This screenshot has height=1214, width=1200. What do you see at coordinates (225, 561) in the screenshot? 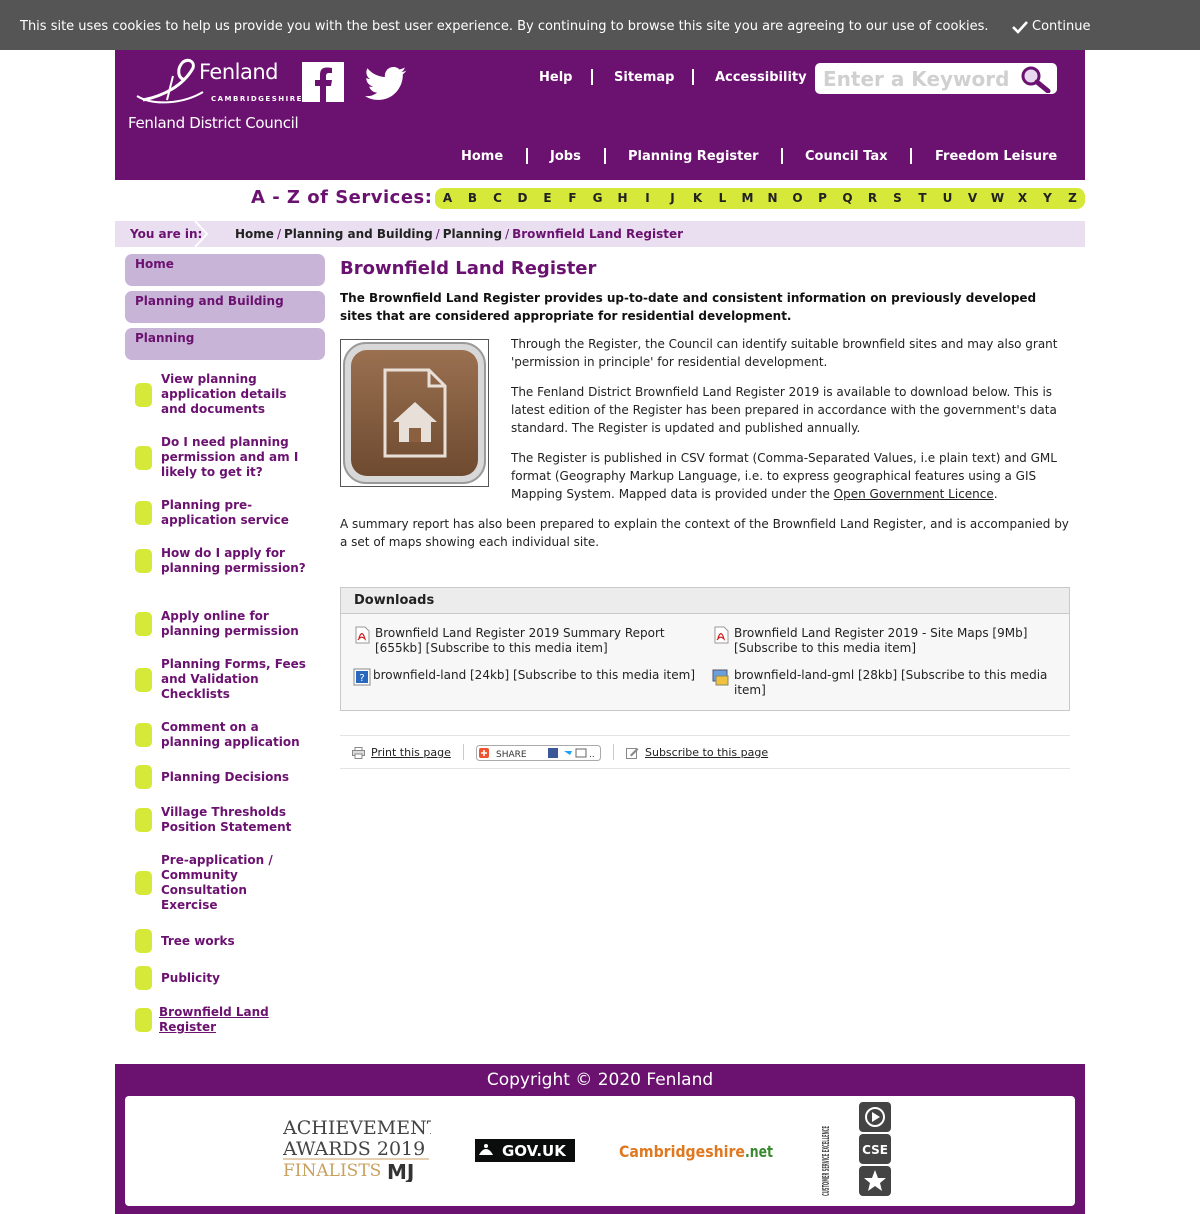
I see `sidebar-subitem: How do I apply for planning permission?` at bounding box center [225, 561].